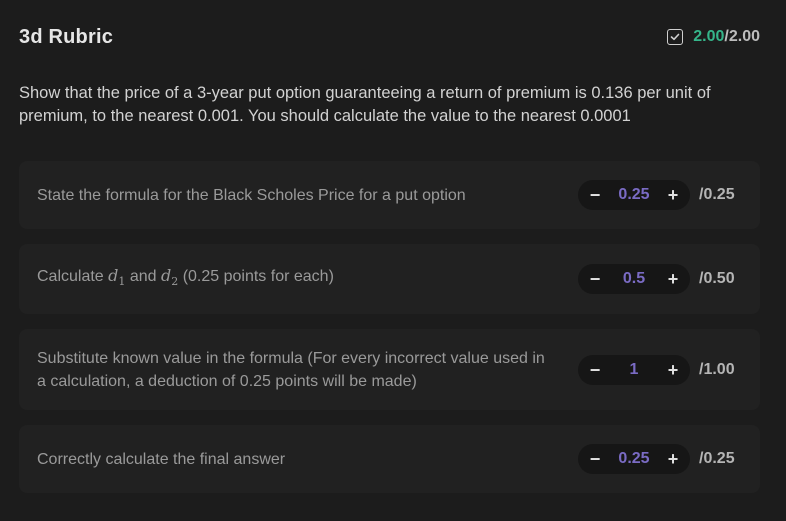 The image size is (786, 521). Describe the element at coordinates (717, 369) in the screenshot. I see `score-max-points: /1.00` at that location.